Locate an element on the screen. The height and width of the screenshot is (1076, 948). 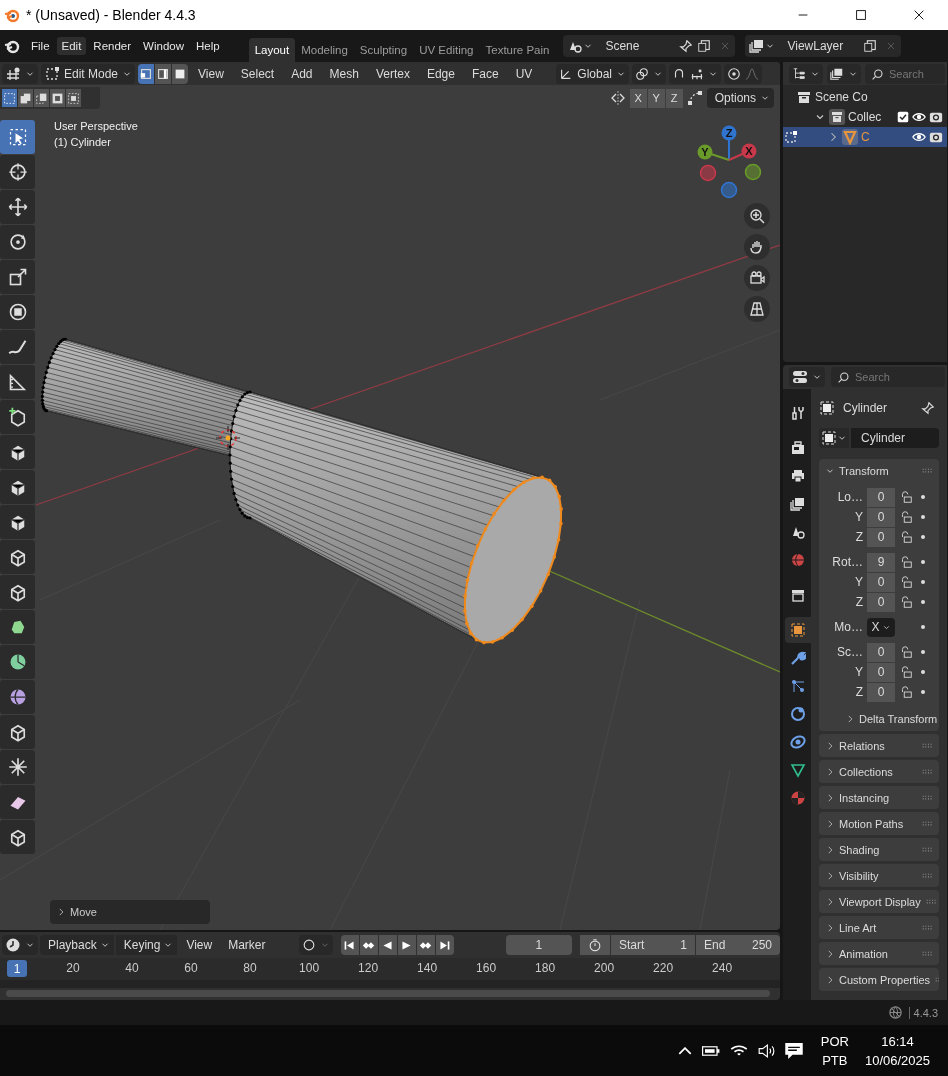
panel-title: Motion Paths is located at coordinates (878, 823).